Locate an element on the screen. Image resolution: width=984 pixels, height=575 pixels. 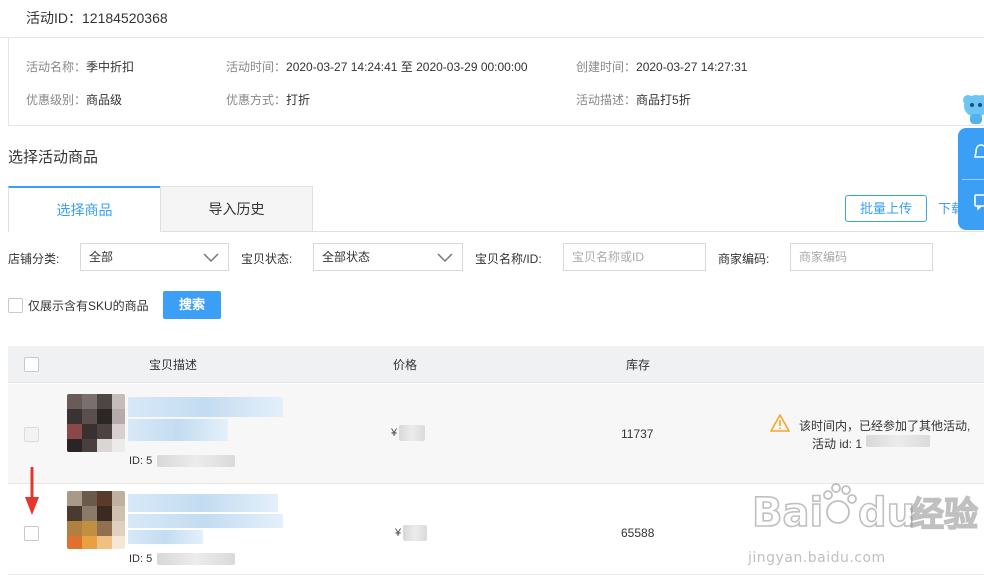
activity-description: 活动描述：商品打5折 is located at coordinates (633, 99).